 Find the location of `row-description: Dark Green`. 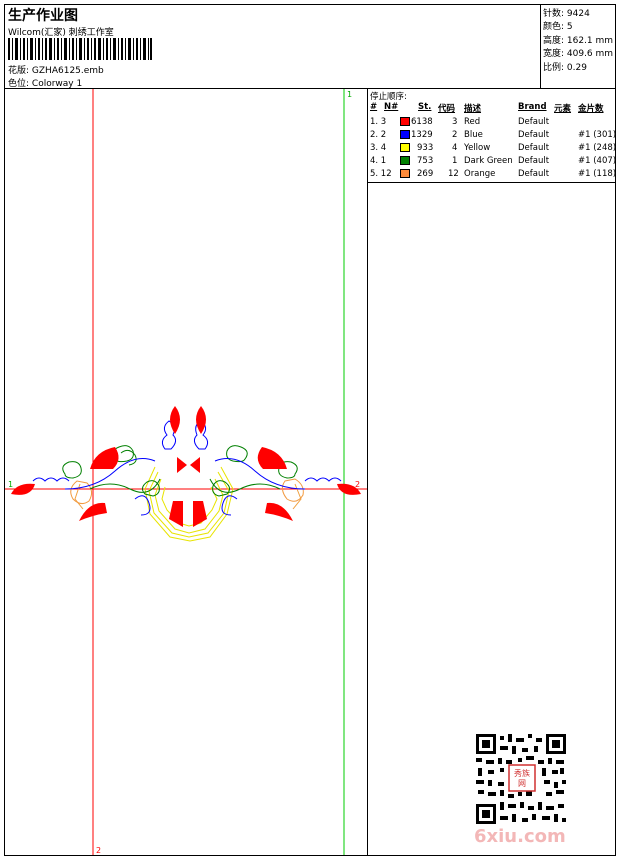

row-description: Dark Green is located at coordinates (488, 161).